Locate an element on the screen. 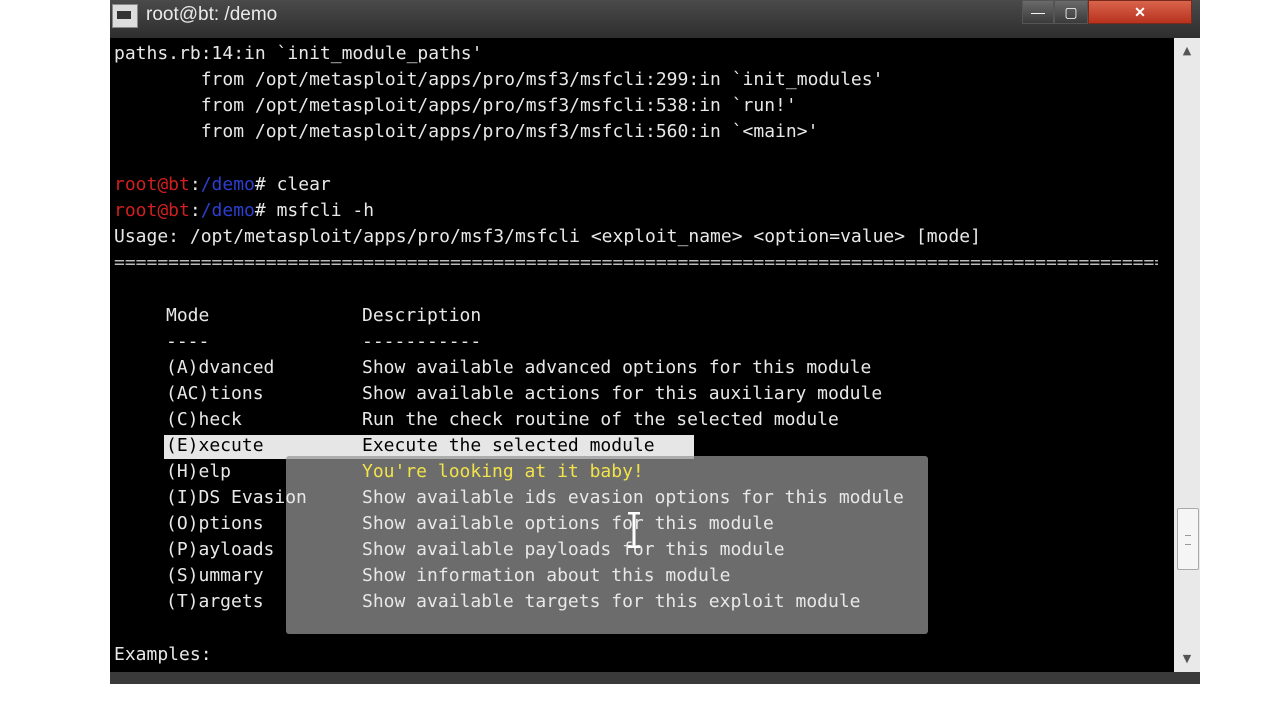  description-cell: Show information about this module is located at coordinates (546, 575).